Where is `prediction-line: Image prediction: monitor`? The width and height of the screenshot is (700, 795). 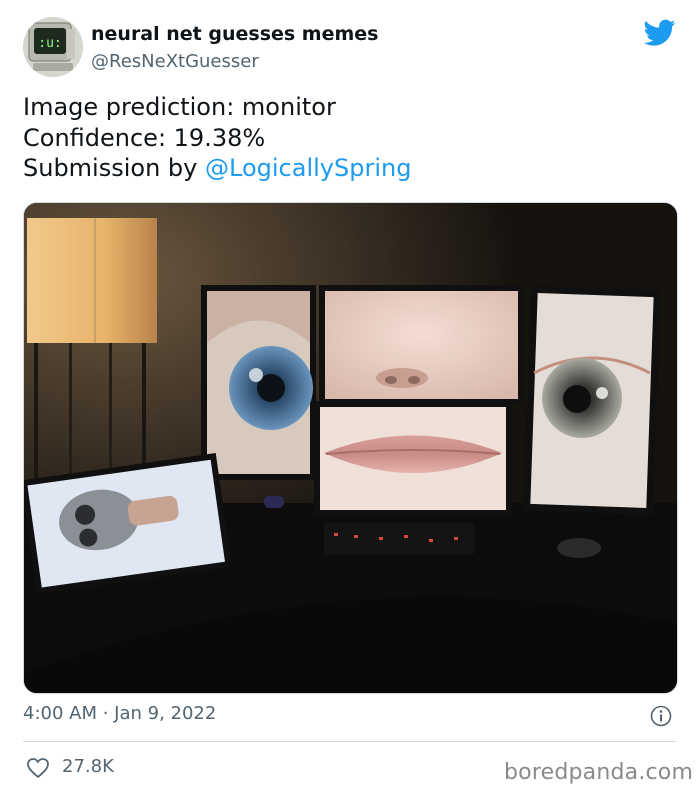
prediction-line: Image prediction: monitor is located at coordinates (179, 107).